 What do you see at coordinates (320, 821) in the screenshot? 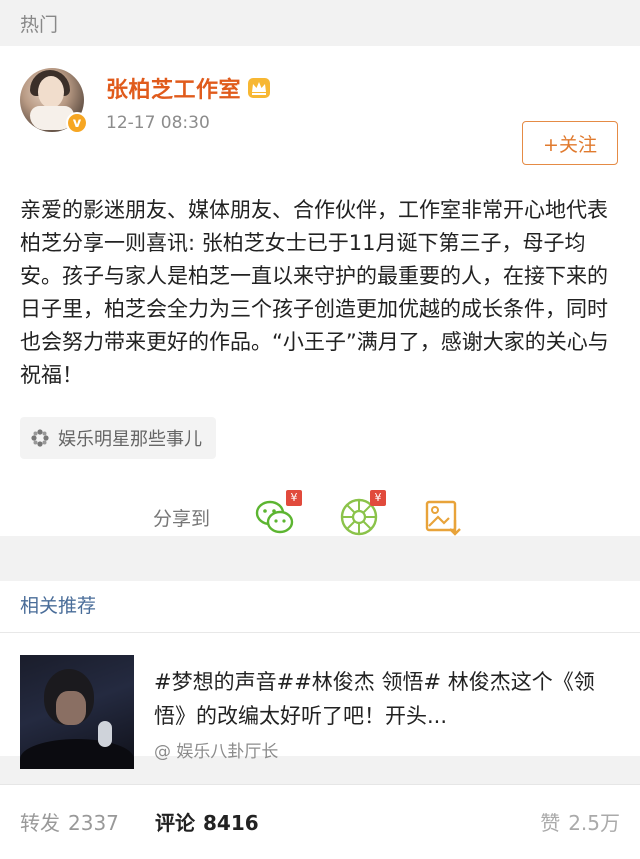
I see `stats-bar: 转发 2337 评论 8416 赞 2.5万` at bounding box center [320, 821].